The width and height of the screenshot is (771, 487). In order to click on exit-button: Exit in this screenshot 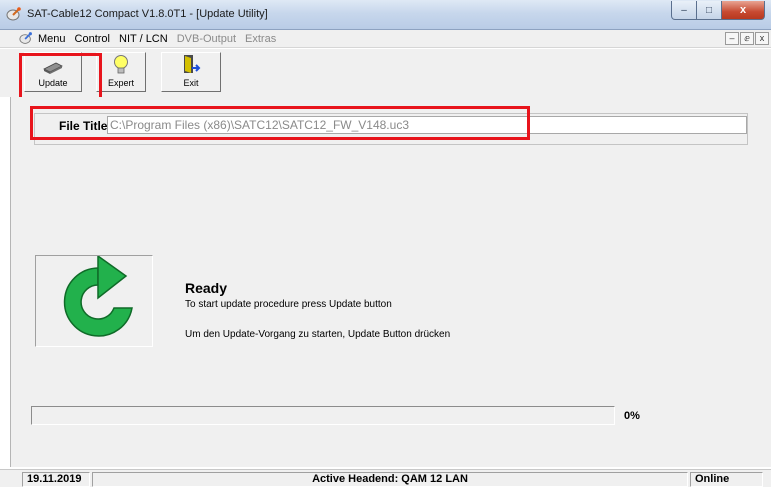, I will do `click(191, 72)`.